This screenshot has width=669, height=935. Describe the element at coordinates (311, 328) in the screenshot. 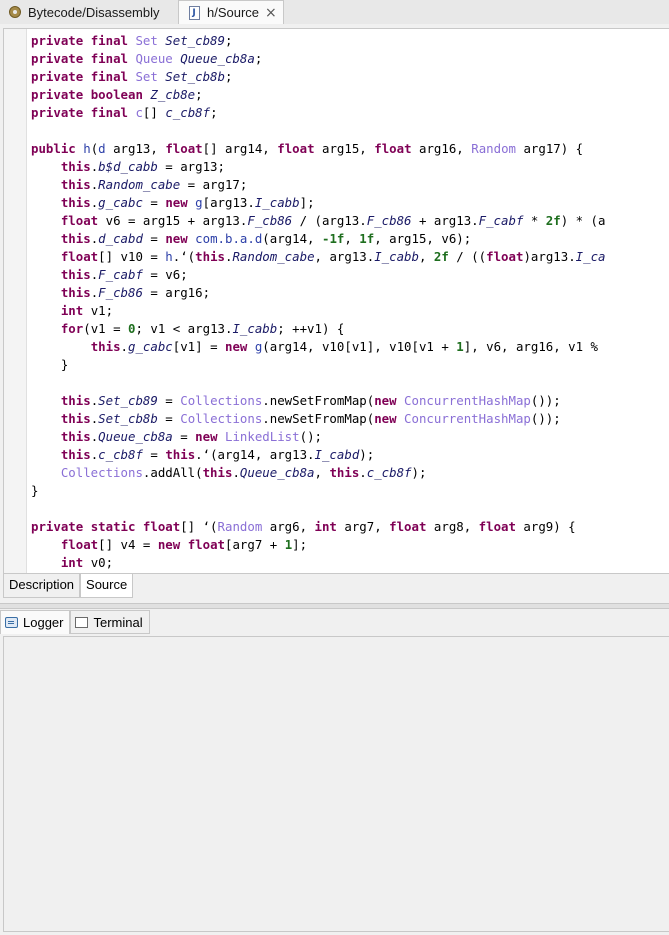

I see `code-token: ; ++v1) {` at that location.